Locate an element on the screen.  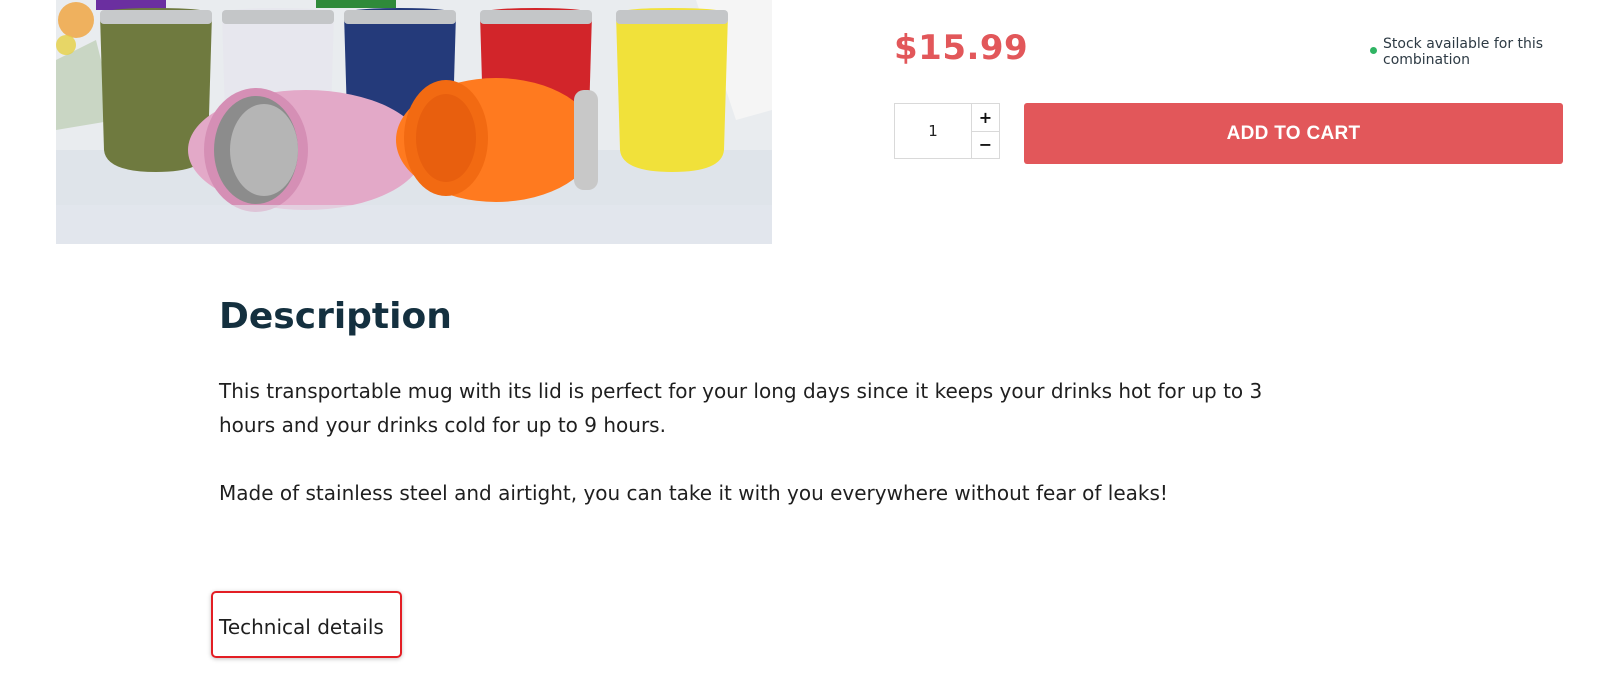
stock-availability: Stock available for this combination is located at coordinates (1470, 52).